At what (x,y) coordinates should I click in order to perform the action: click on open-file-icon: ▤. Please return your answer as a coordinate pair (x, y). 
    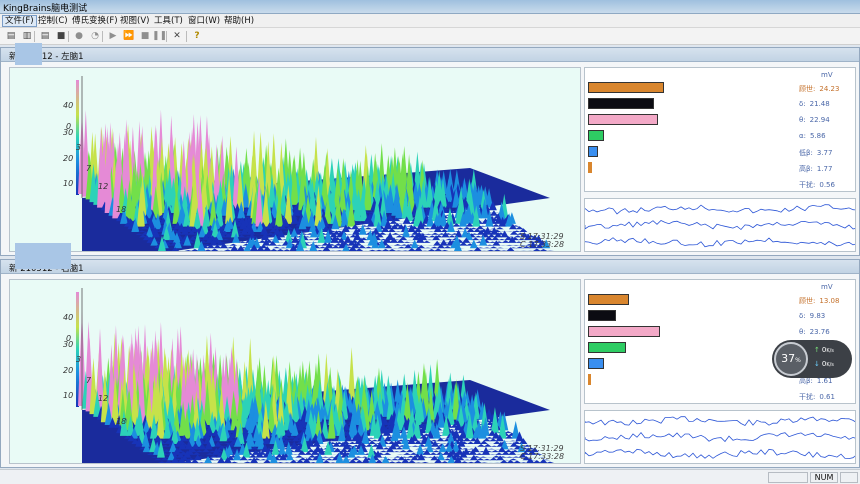
    Looking at the image, I should click on (45, 36).